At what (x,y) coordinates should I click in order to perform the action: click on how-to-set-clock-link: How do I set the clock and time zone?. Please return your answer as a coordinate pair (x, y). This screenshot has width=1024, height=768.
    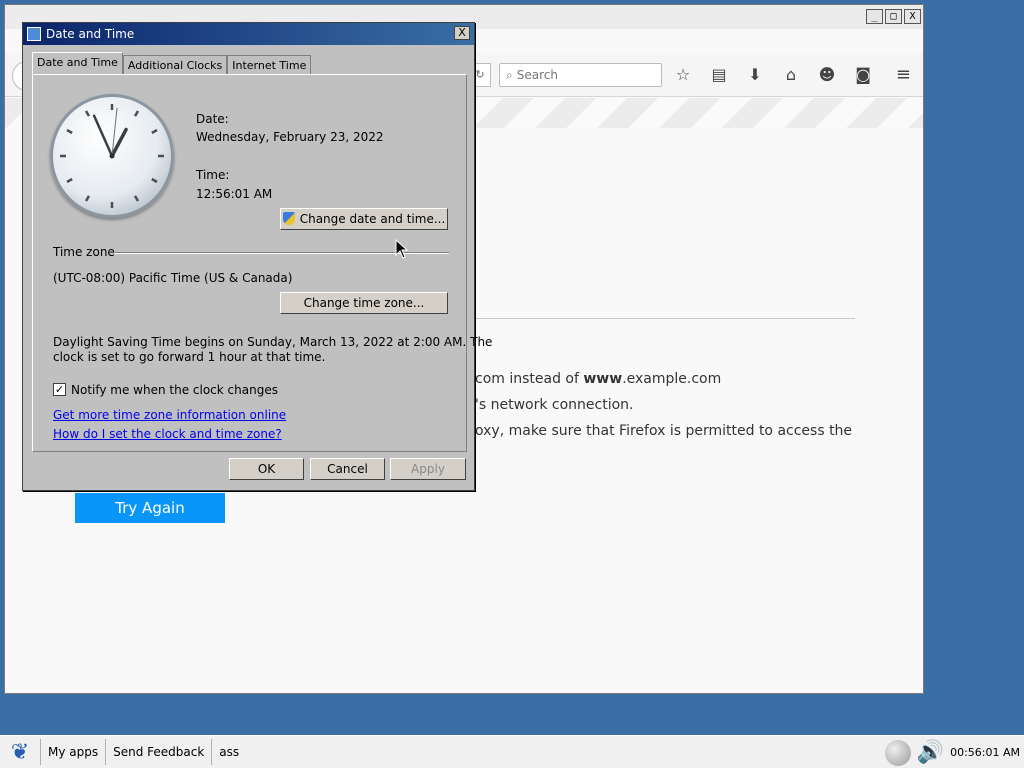
    Looking at the image, I should click on (167, 434).